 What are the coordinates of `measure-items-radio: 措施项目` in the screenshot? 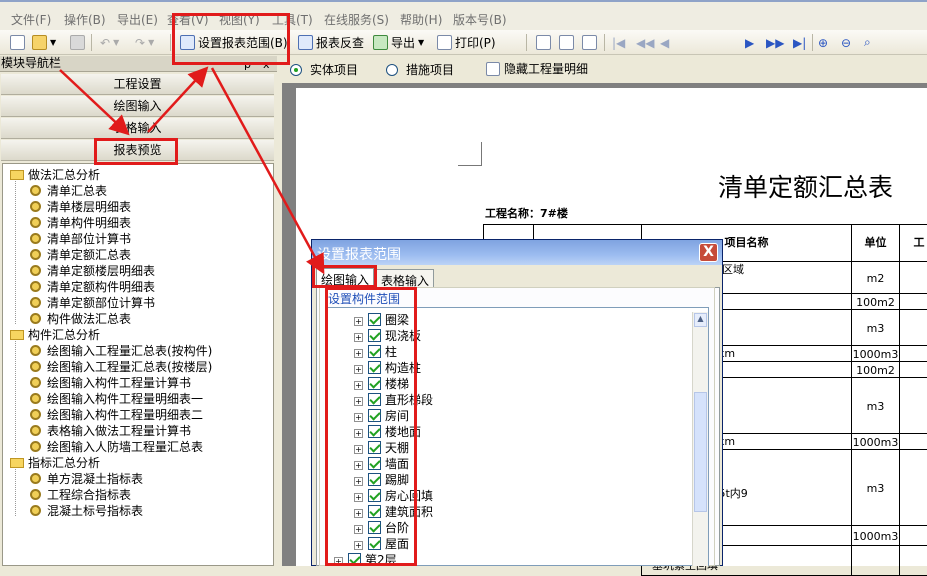 It's located at (420, 69).